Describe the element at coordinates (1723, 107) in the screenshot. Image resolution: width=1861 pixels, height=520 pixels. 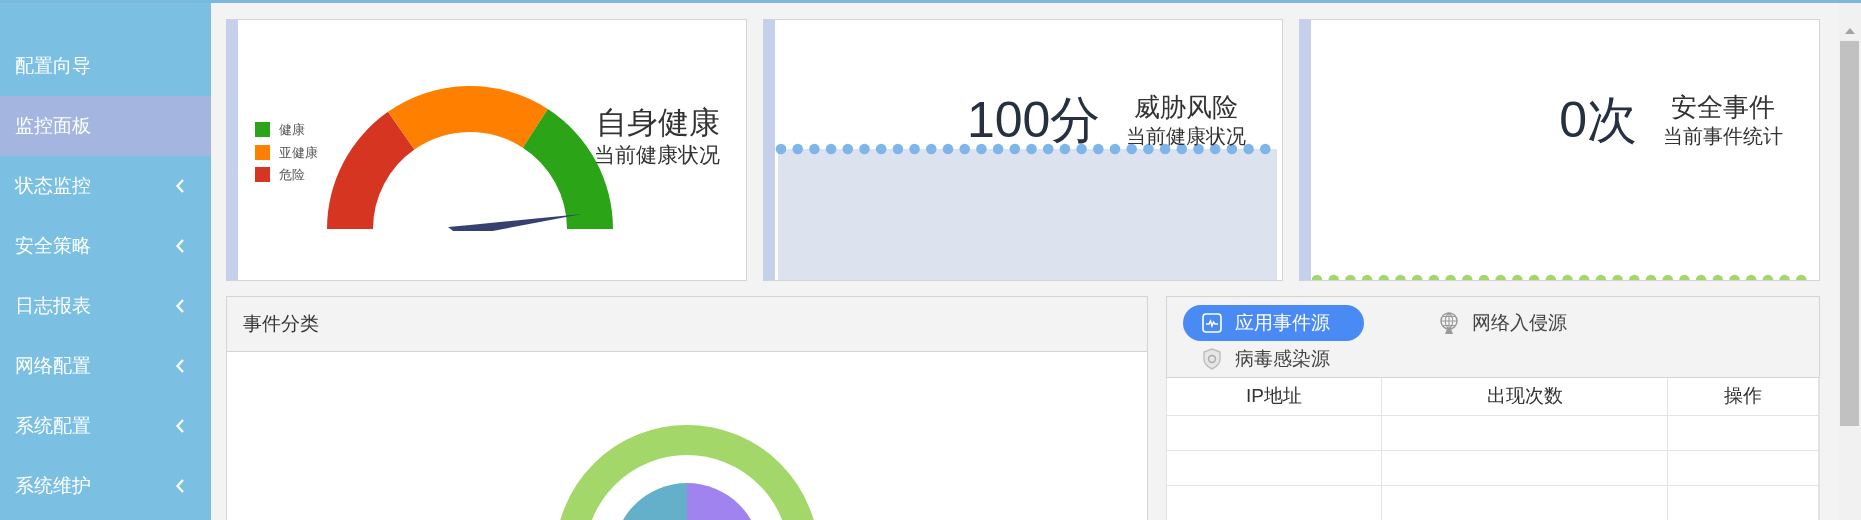
I see `card-title: 安全事件` at that location.